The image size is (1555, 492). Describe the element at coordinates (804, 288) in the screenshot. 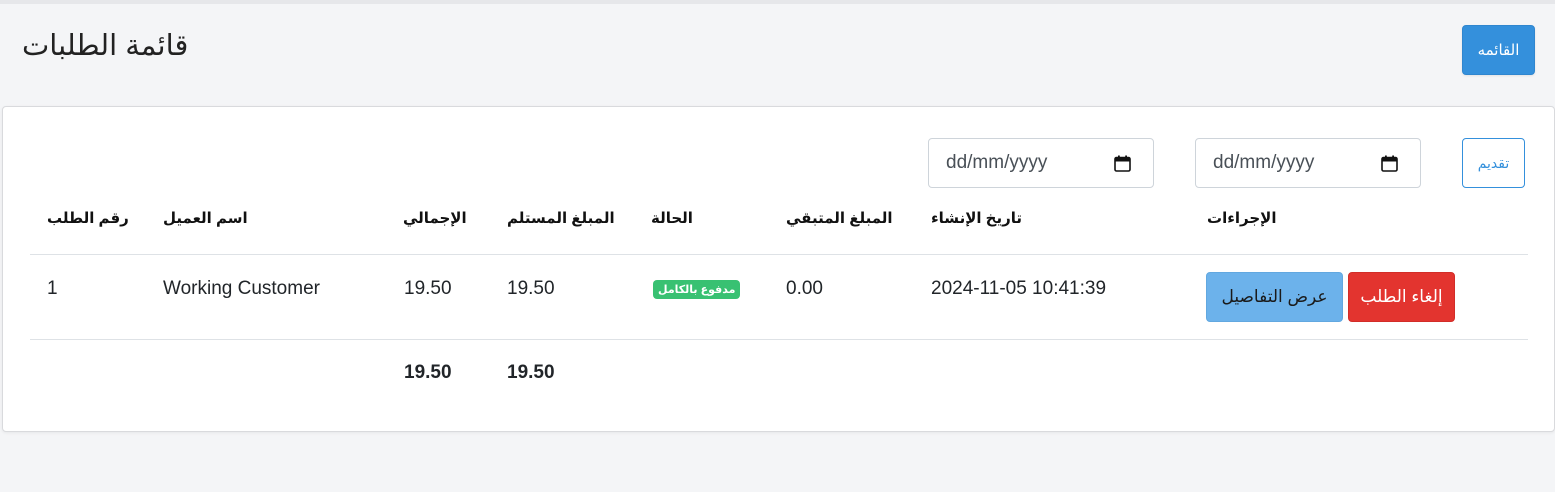

I see `cell-remaining: 0.00` at that location.